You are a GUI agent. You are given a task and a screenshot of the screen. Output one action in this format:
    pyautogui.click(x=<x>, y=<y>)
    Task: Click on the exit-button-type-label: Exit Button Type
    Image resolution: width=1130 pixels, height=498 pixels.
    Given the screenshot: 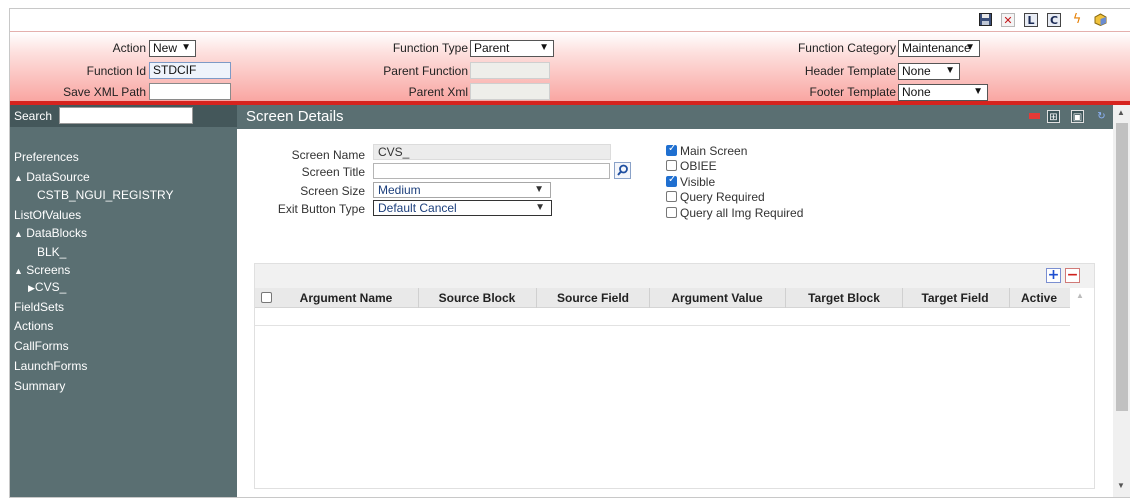 What is the action you would take?
    pyautogui.click(x=321, y=209)
    